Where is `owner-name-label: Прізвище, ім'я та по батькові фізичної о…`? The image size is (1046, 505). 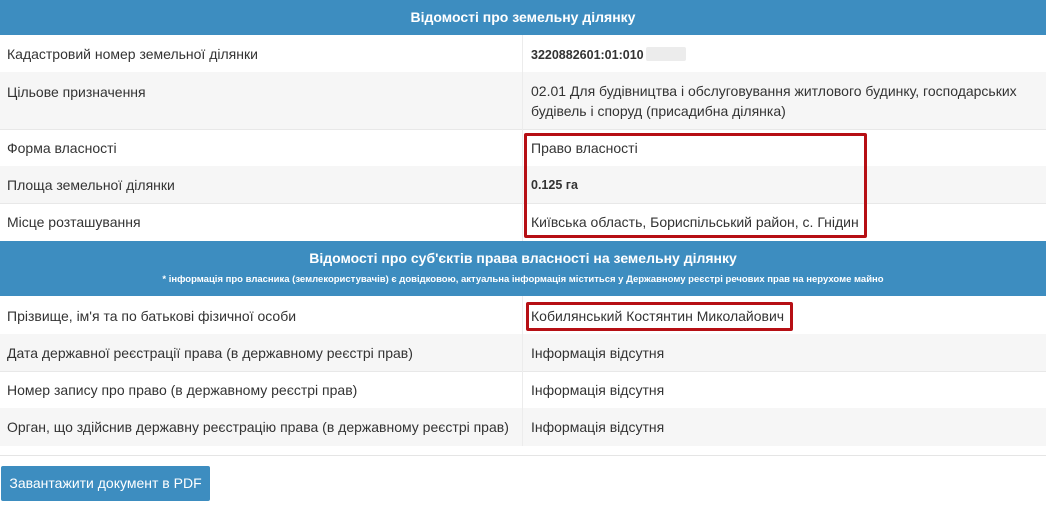 owner-name-label: Прізвище, ім'я та по батькові фізичної о… is located at coordinates (152, 316).